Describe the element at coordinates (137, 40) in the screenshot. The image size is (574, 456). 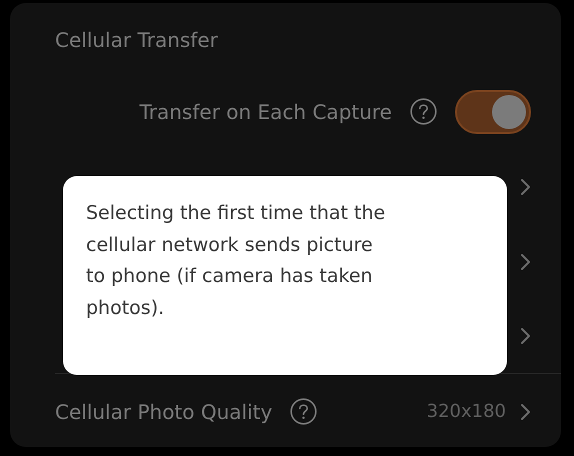
I see `section-title: Cellular Transfer` at that location.